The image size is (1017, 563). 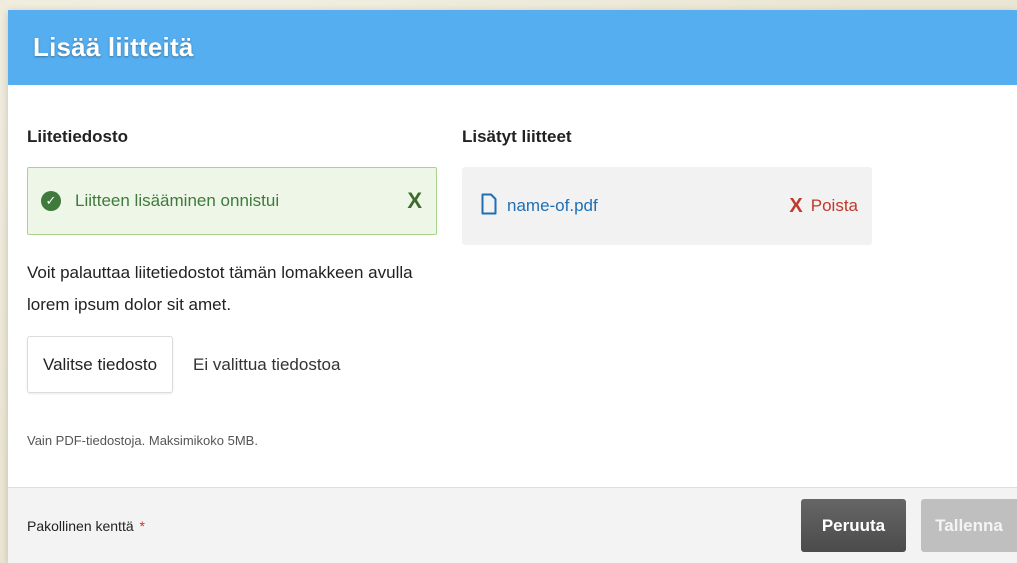 What do you see at coordinates (834, 205) in the screenshot?
I see `remove-label: Poista` at bounding box center [834, 205].